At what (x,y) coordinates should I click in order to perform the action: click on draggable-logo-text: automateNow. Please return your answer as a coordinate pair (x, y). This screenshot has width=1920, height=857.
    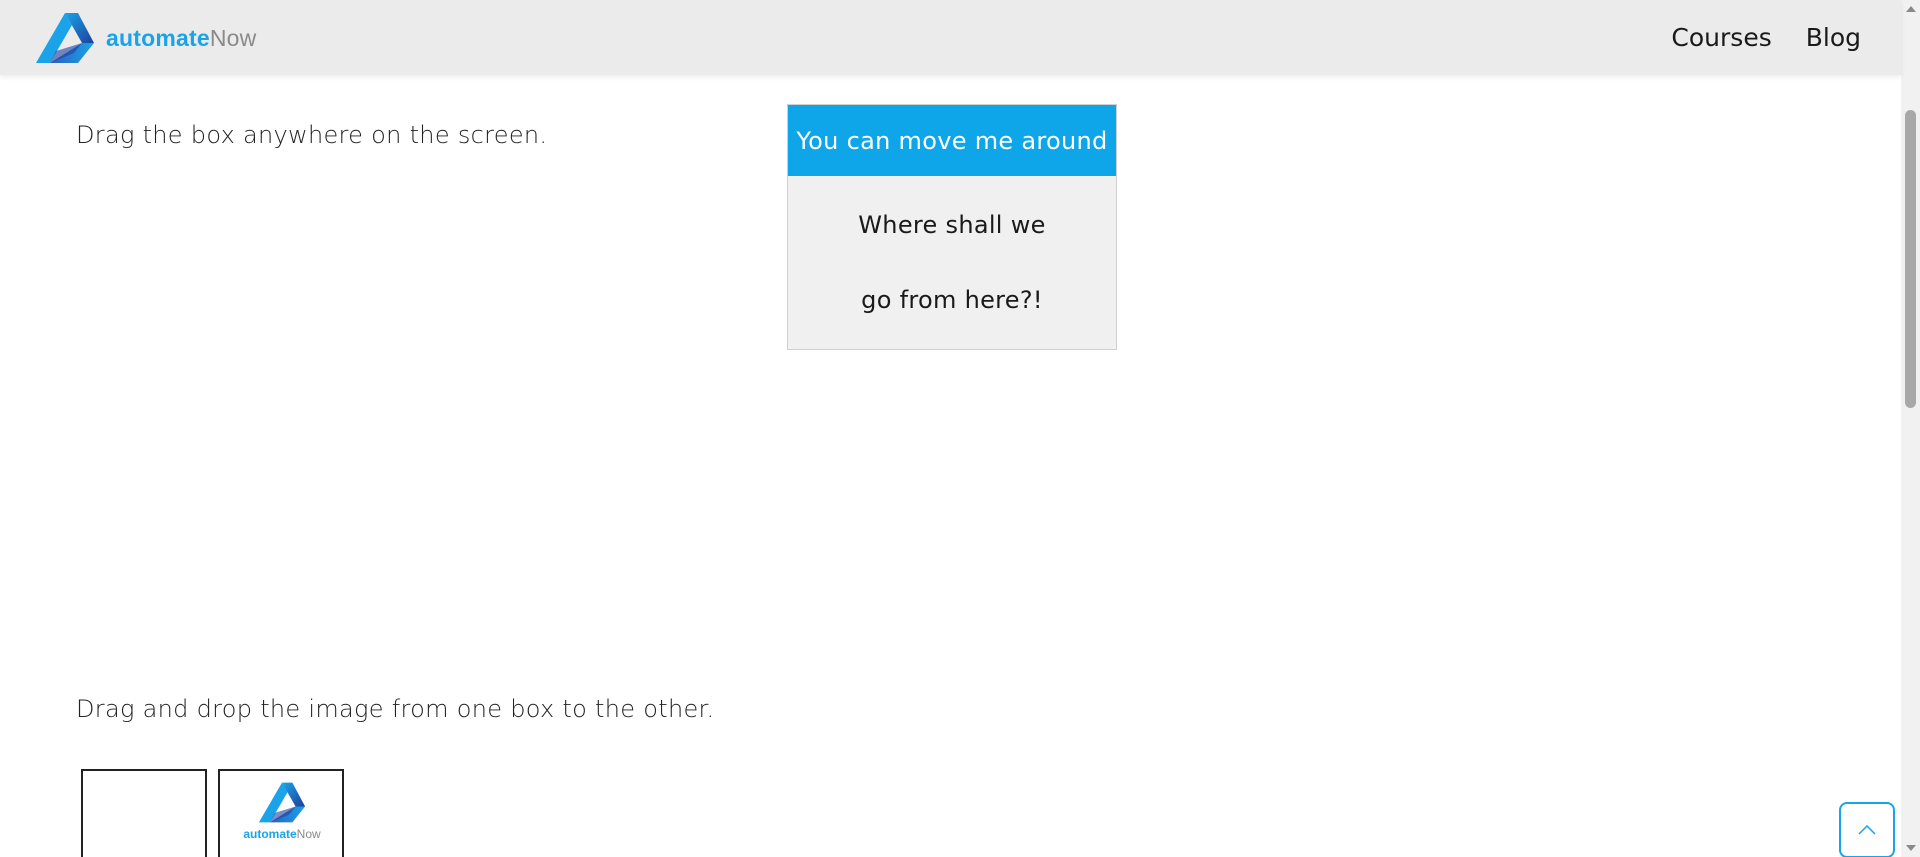
    Looking at the image, I should click on (281, 834).